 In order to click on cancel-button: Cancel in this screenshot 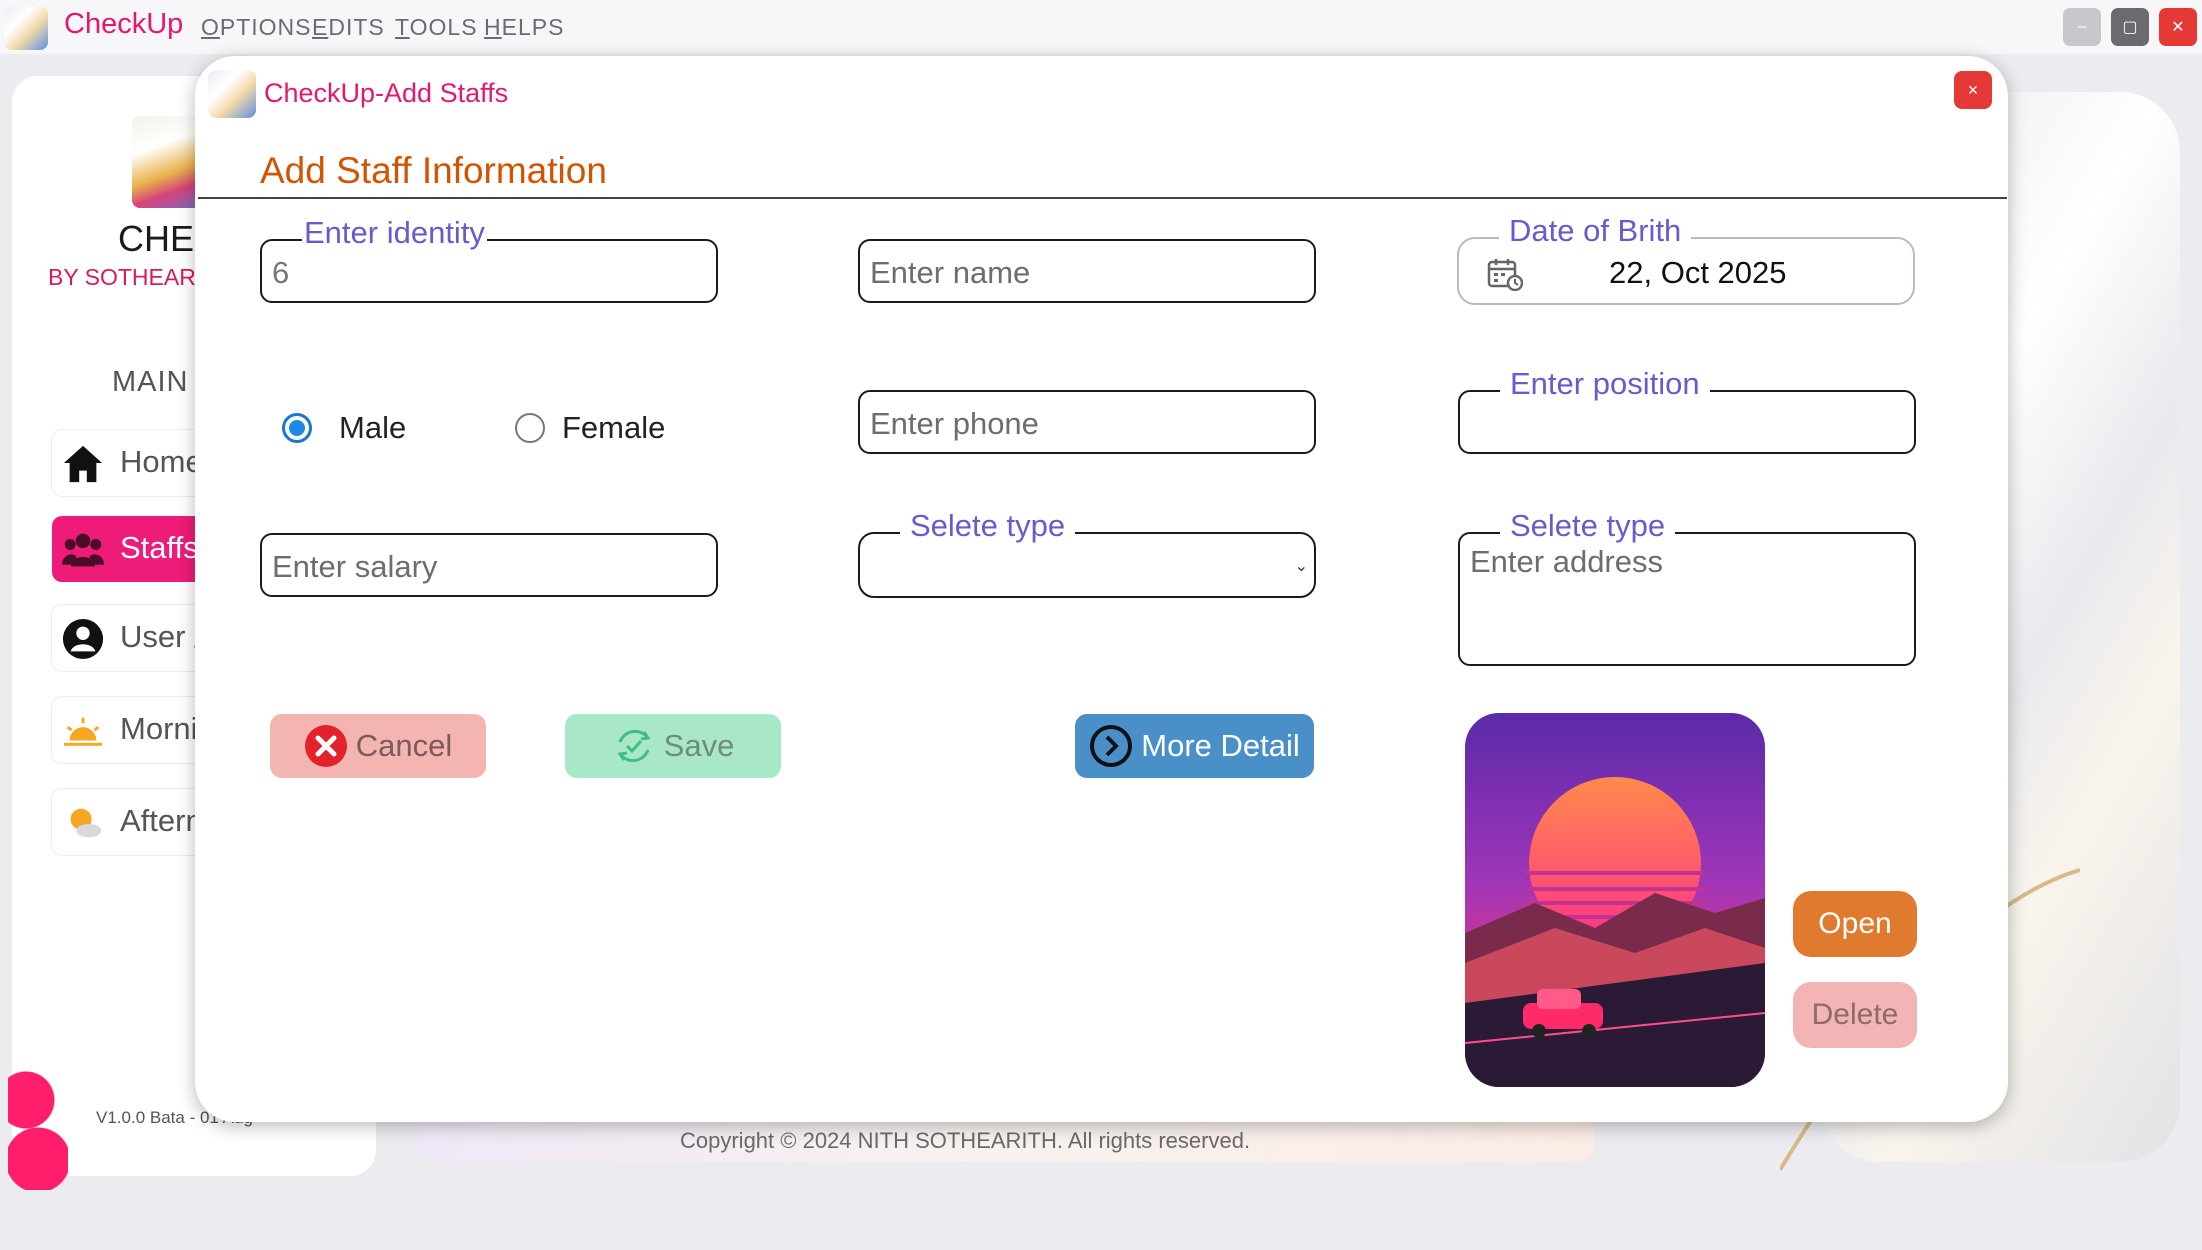, I will do `click(378, 746)`.